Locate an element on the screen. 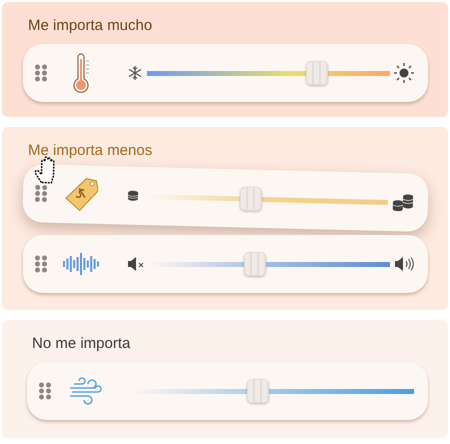  group-title: No me importa is located at coordinates (81, 344).